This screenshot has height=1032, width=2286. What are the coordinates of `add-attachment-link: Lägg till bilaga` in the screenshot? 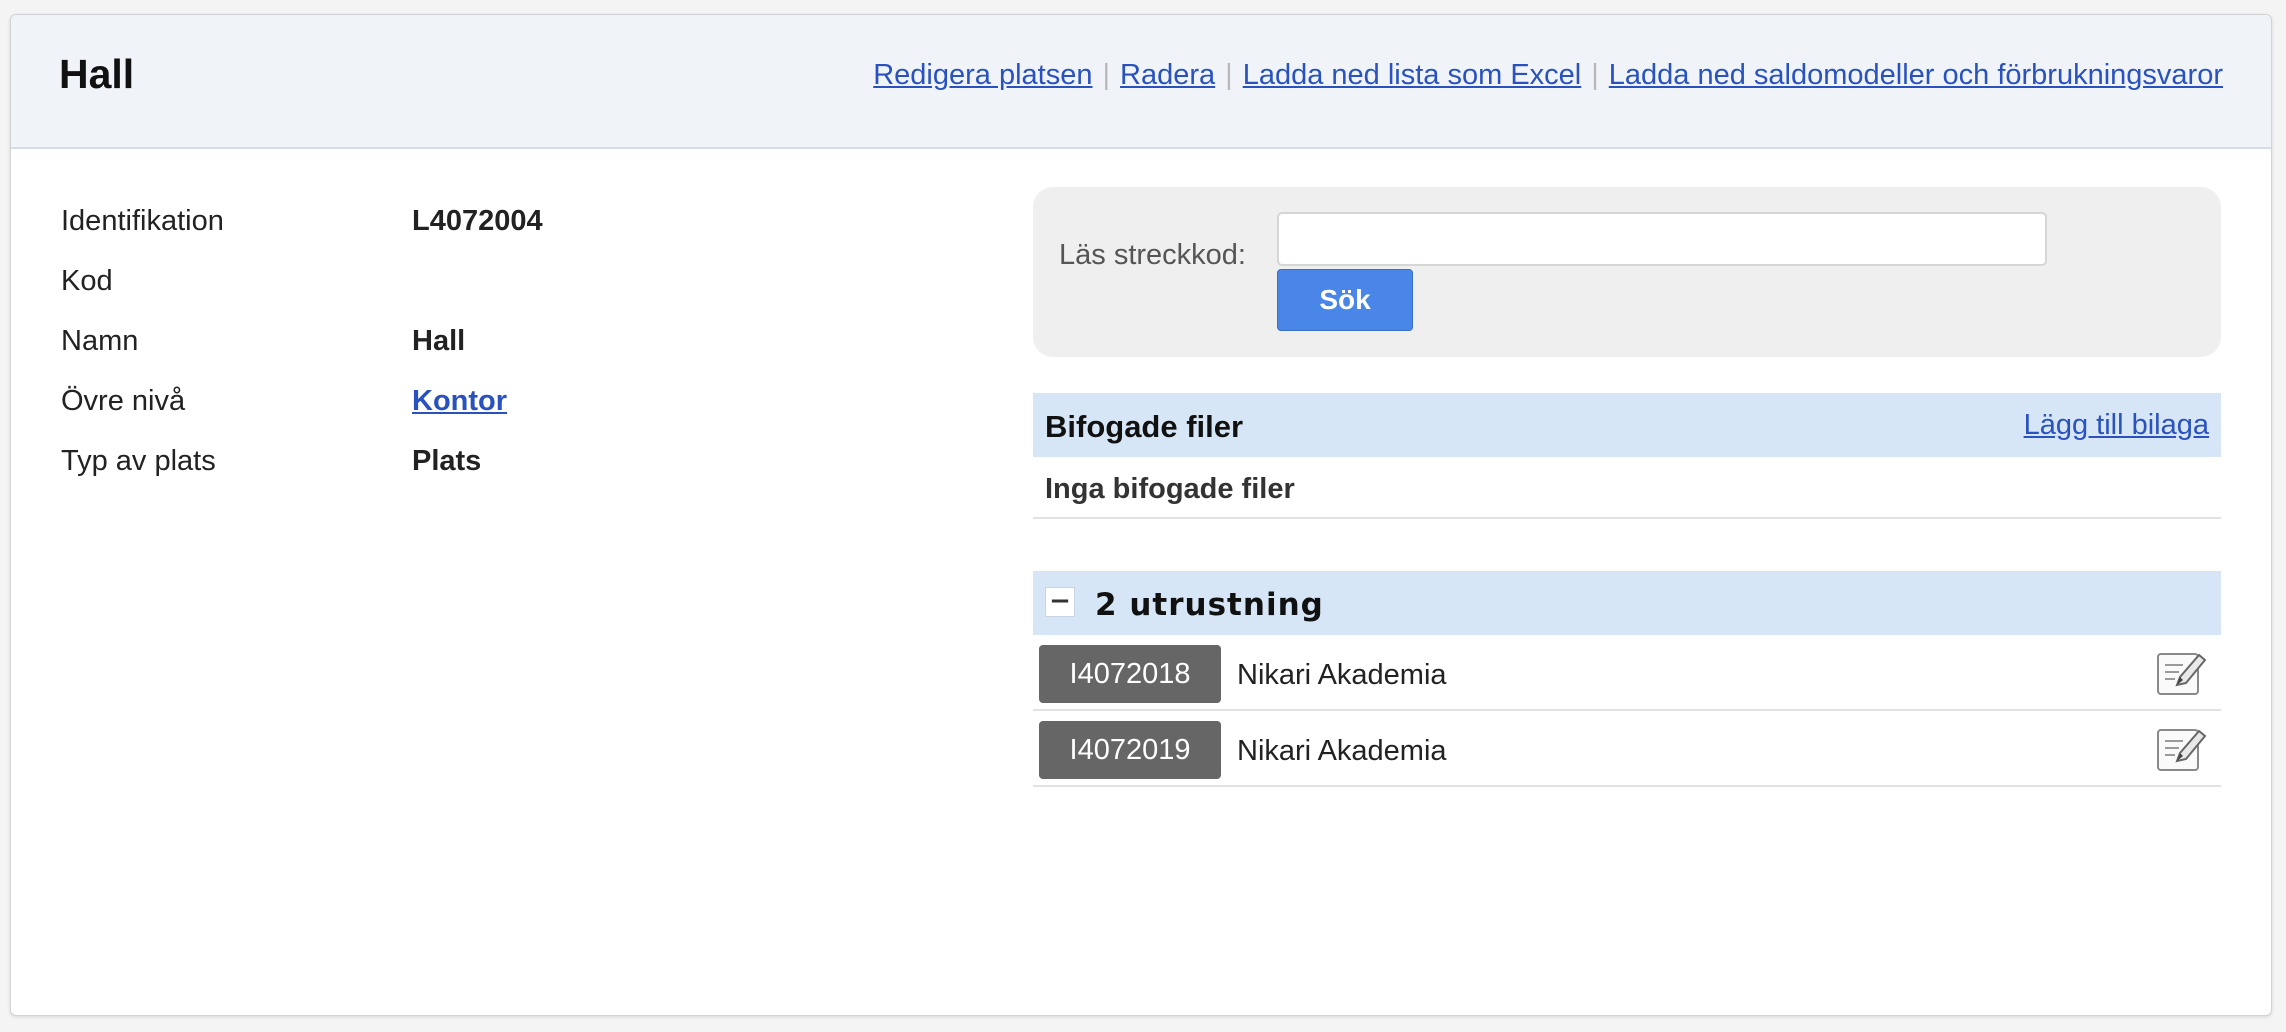 It's located at (2116, 425).